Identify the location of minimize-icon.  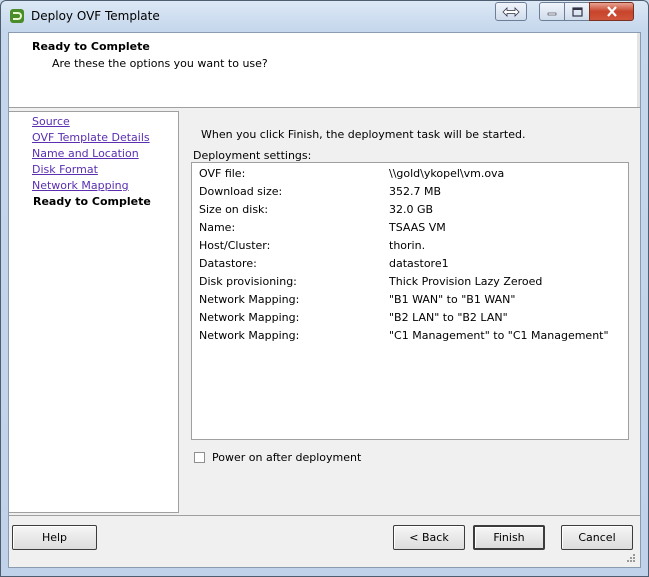
(552, 13).